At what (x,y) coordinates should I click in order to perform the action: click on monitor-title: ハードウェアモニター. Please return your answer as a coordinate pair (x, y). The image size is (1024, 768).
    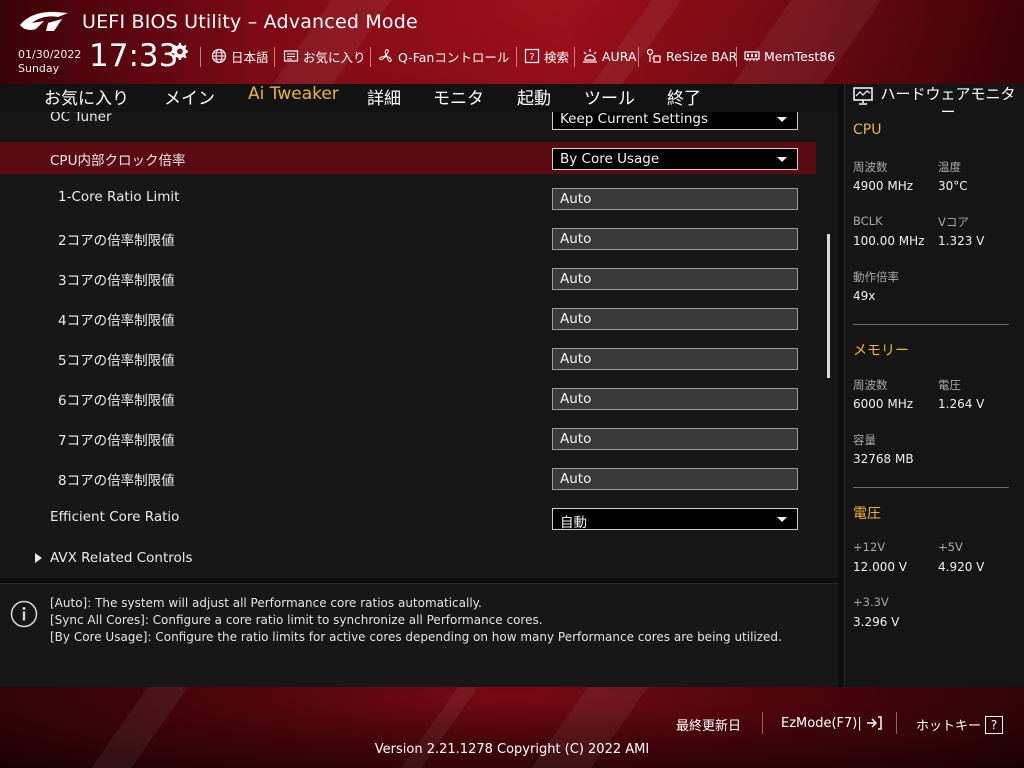
    Looking at the image, I should click on (948, 103).